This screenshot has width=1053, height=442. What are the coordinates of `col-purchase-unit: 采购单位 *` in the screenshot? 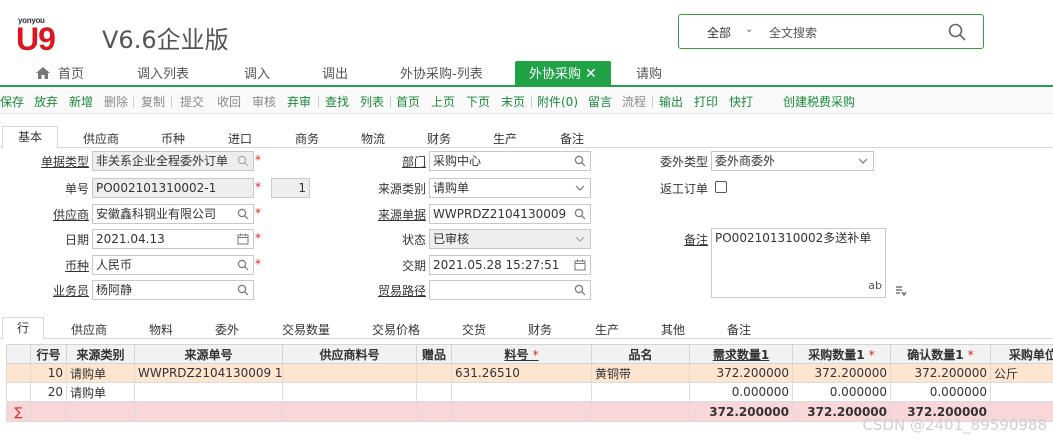 It's located at (1021, 354).